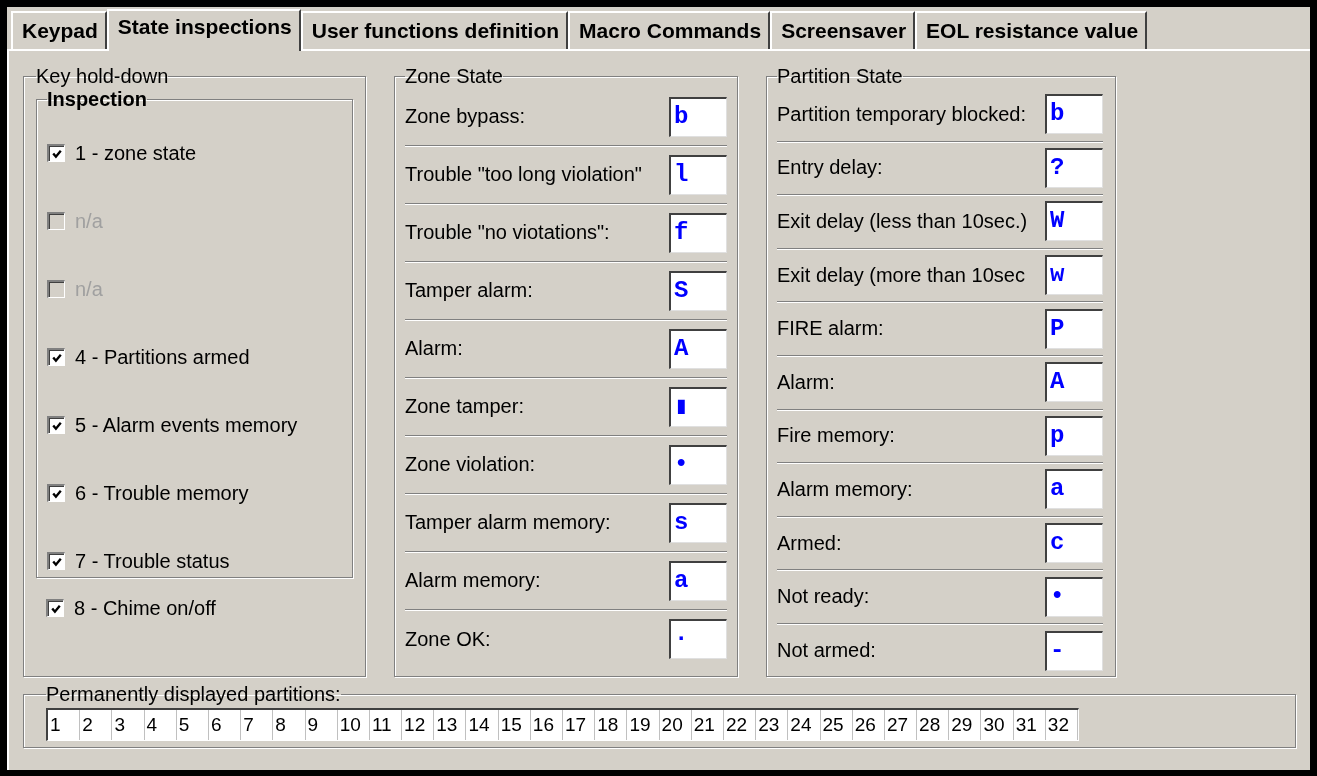 The width and height of the screenshot is (1317, 776). Describe the element at coordinates (997, 725) in the screenshot. I see `partition-cell: 30` at that location.